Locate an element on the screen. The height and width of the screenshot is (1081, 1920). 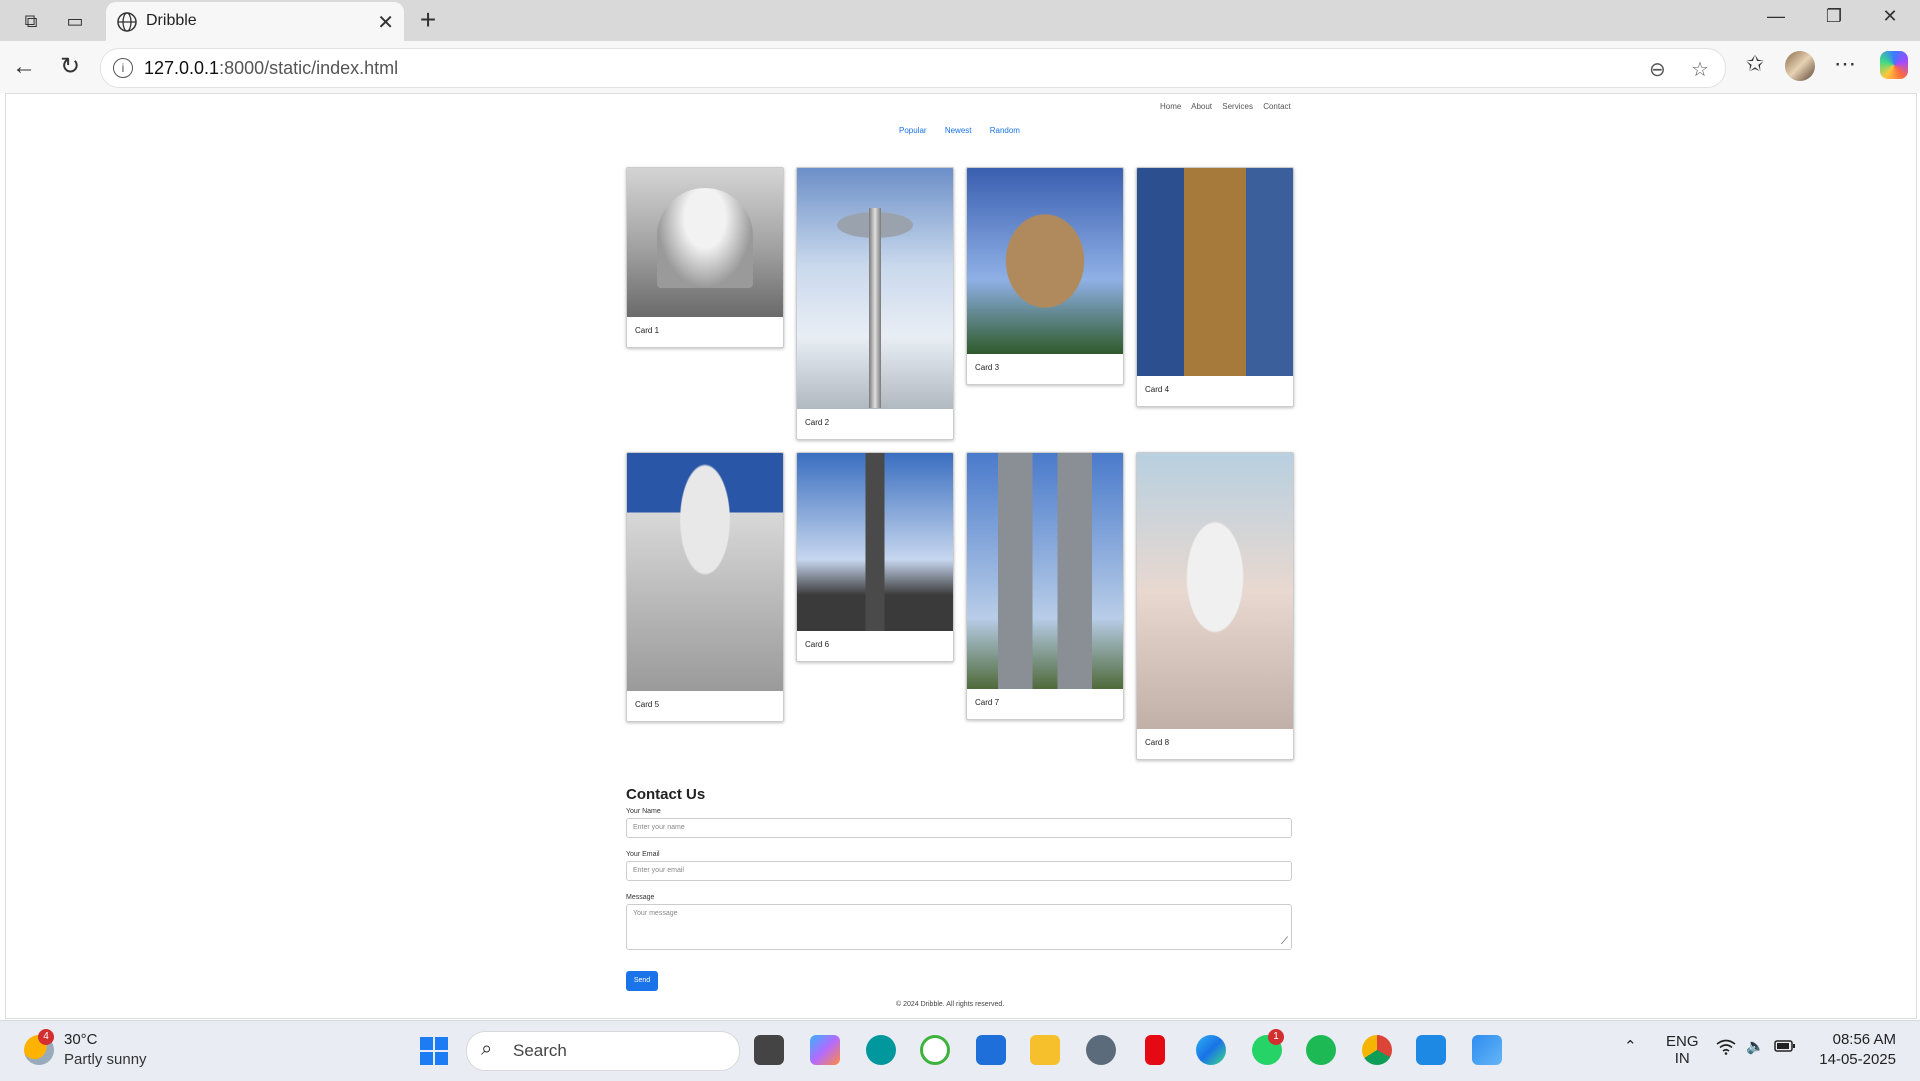
store-icon is located at coordinates (991, 1050).